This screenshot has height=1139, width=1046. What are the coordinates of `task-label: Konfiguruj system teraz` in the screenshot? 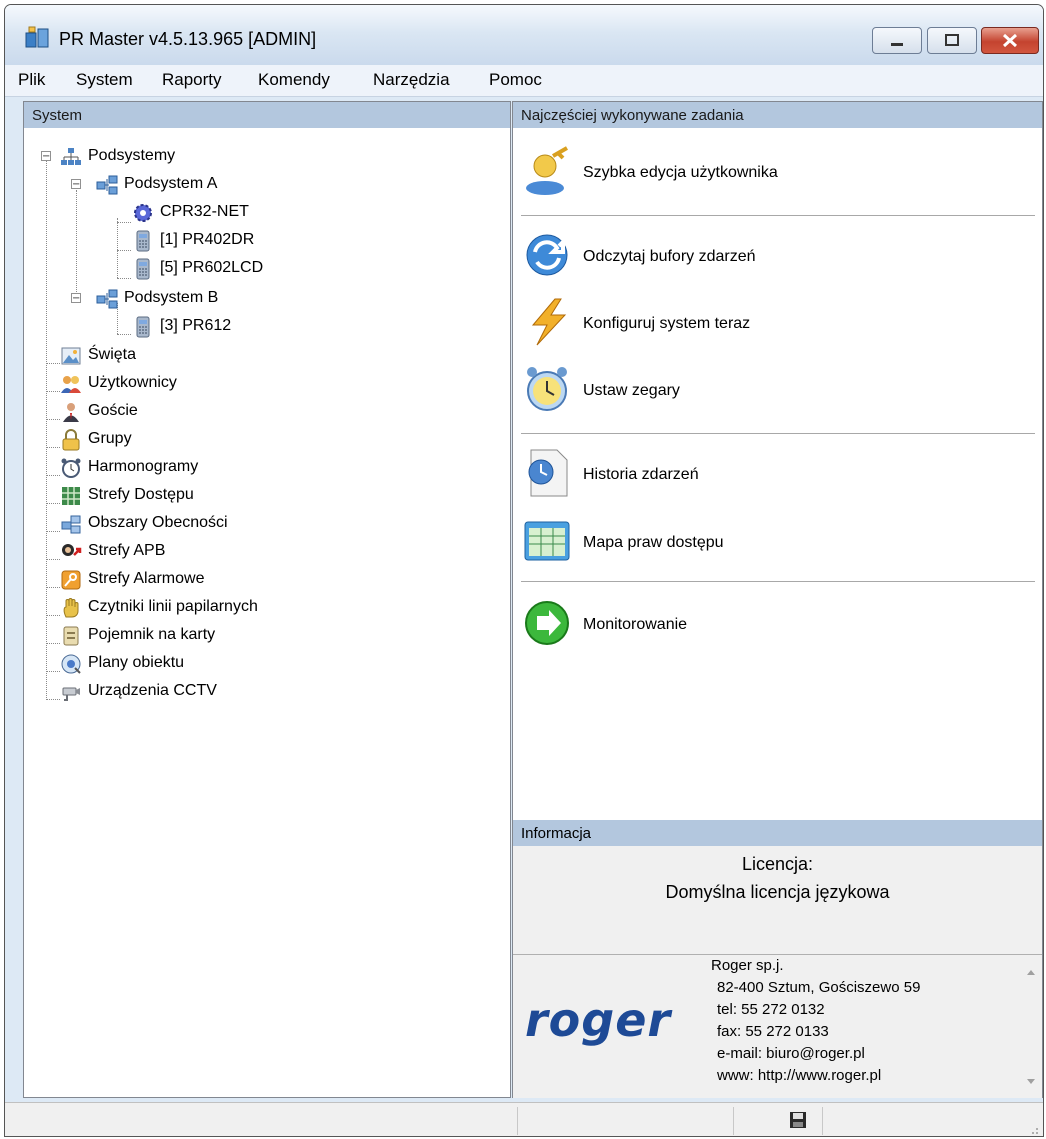 It's located at (667, 323).